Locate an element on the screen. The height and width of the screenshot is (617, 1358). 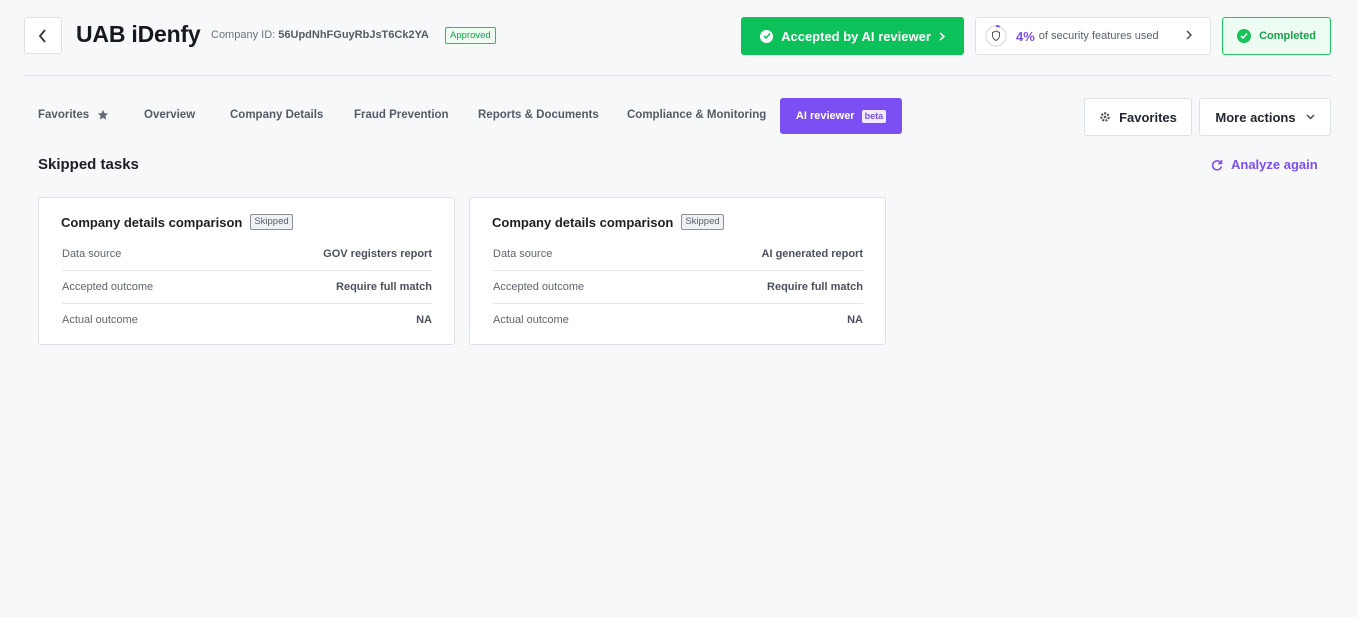
card-row: Data source GOV registers report is located at coordinates (247, 254).